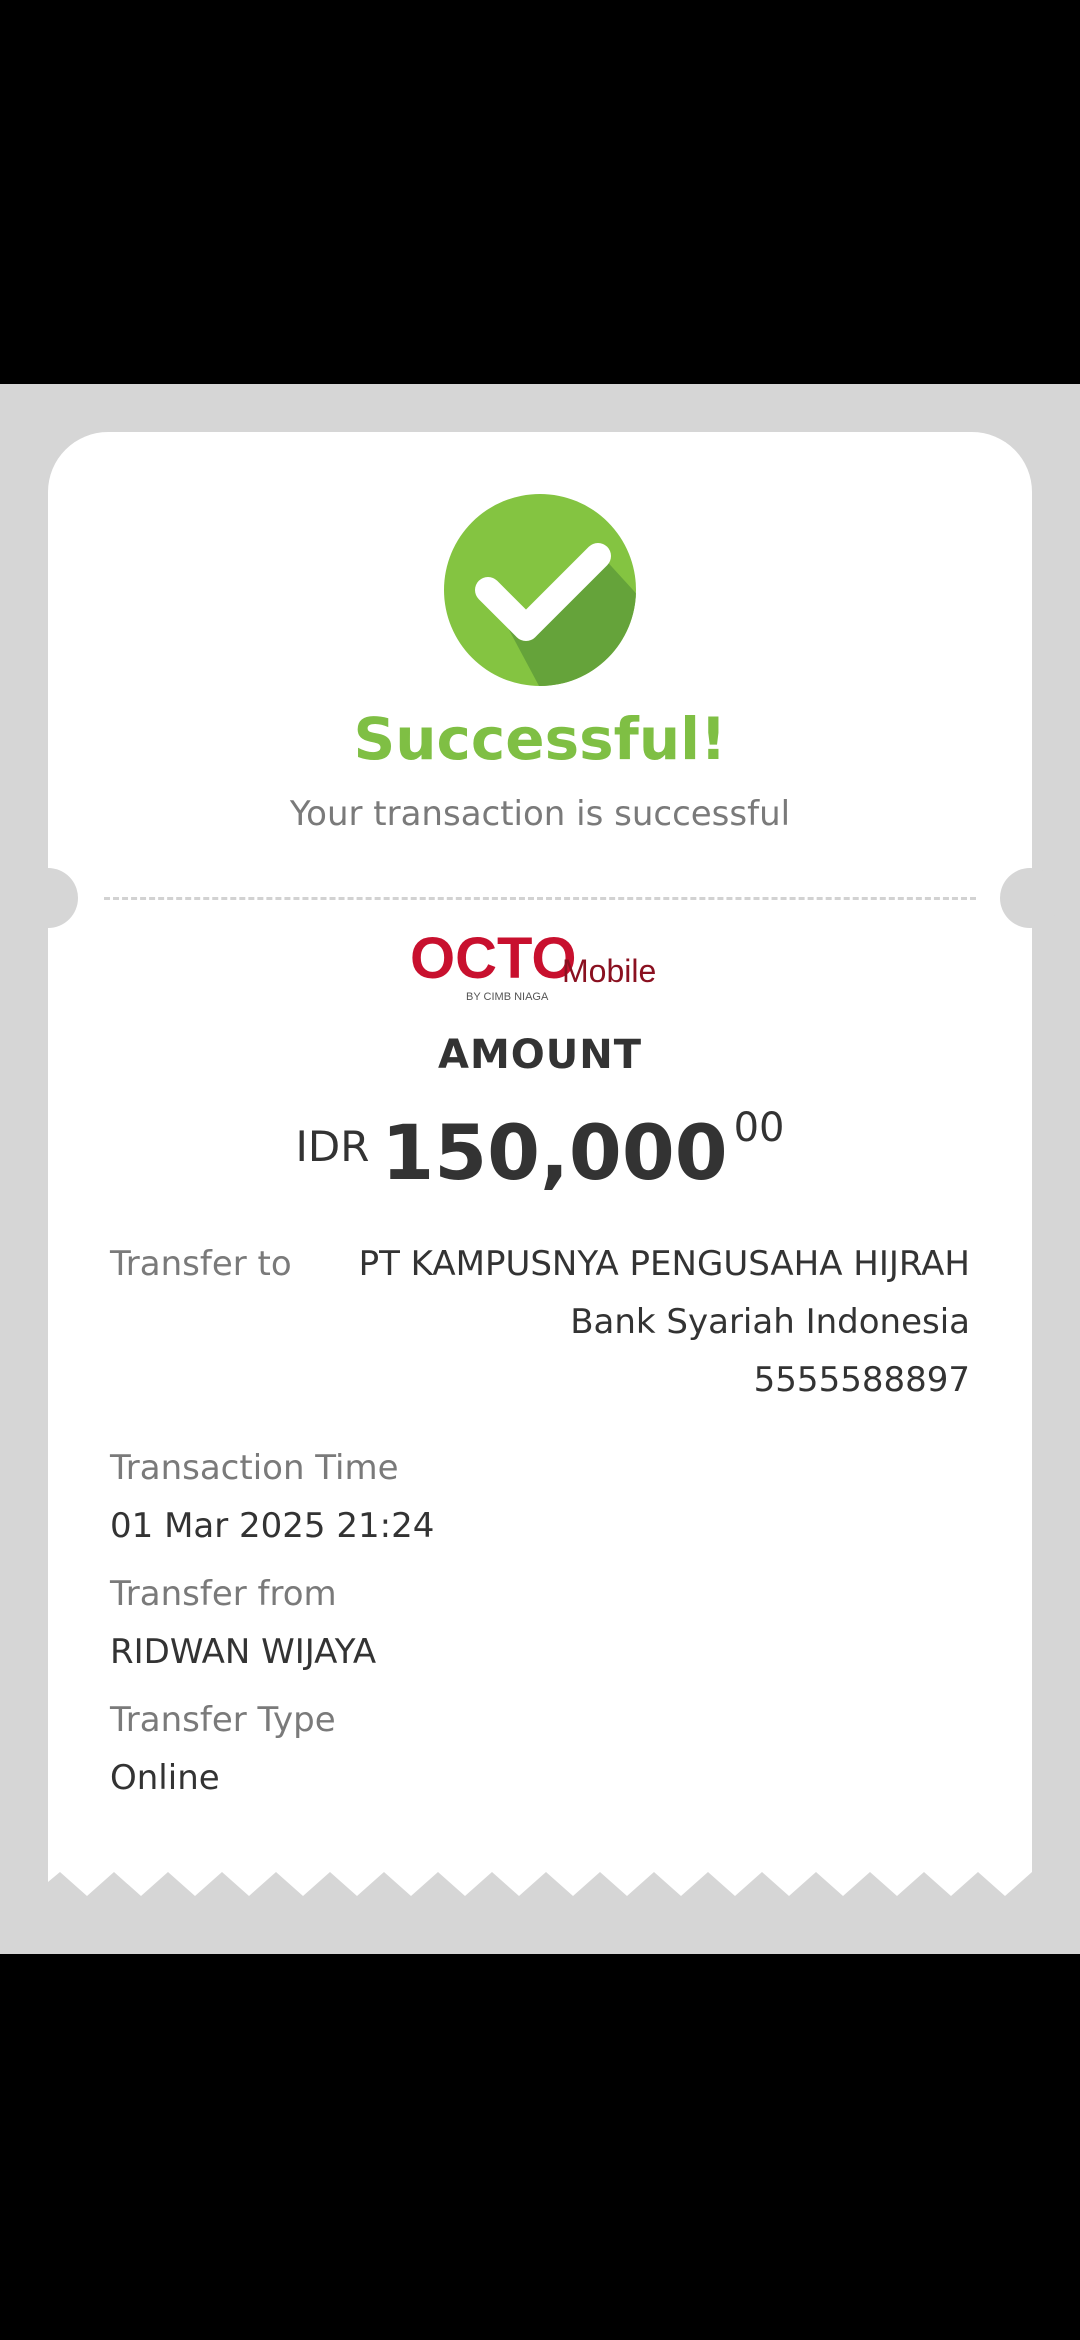 This screenshot has height=2340, width=1080. Describe the element at coordinates (165, 1778) in the screenshot. I see `transfer-type-value: Online` at that location.